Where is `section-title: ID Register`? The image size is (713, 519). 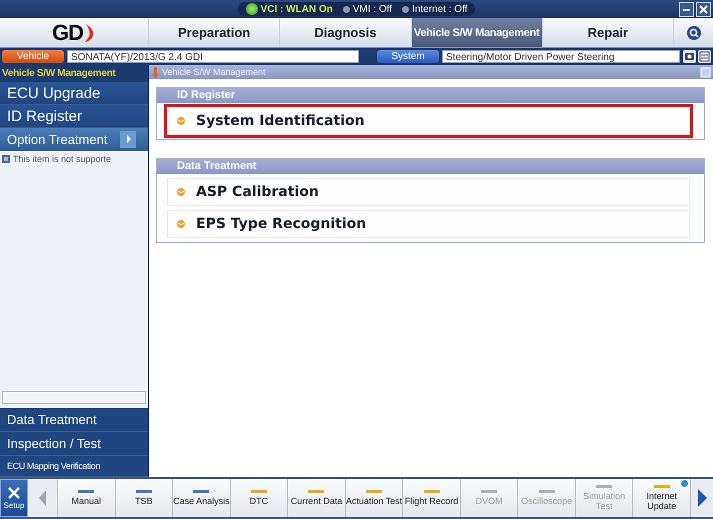
section-title: ID Register is located at coordinates (430, 95).